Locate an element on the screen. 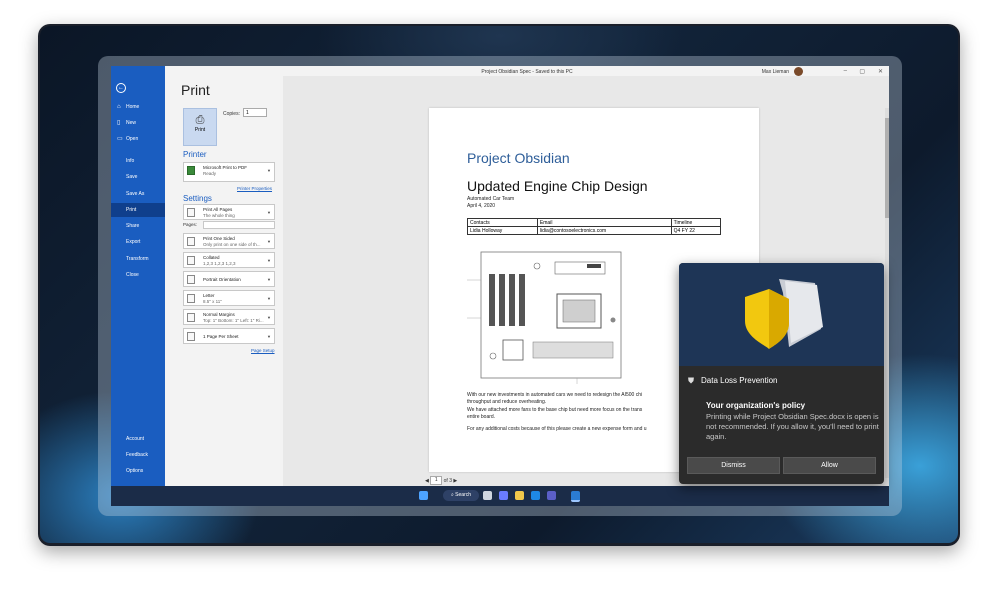 The image size is (999, 597). sidebar-item-export: Export is located at coordinates (138, 242).